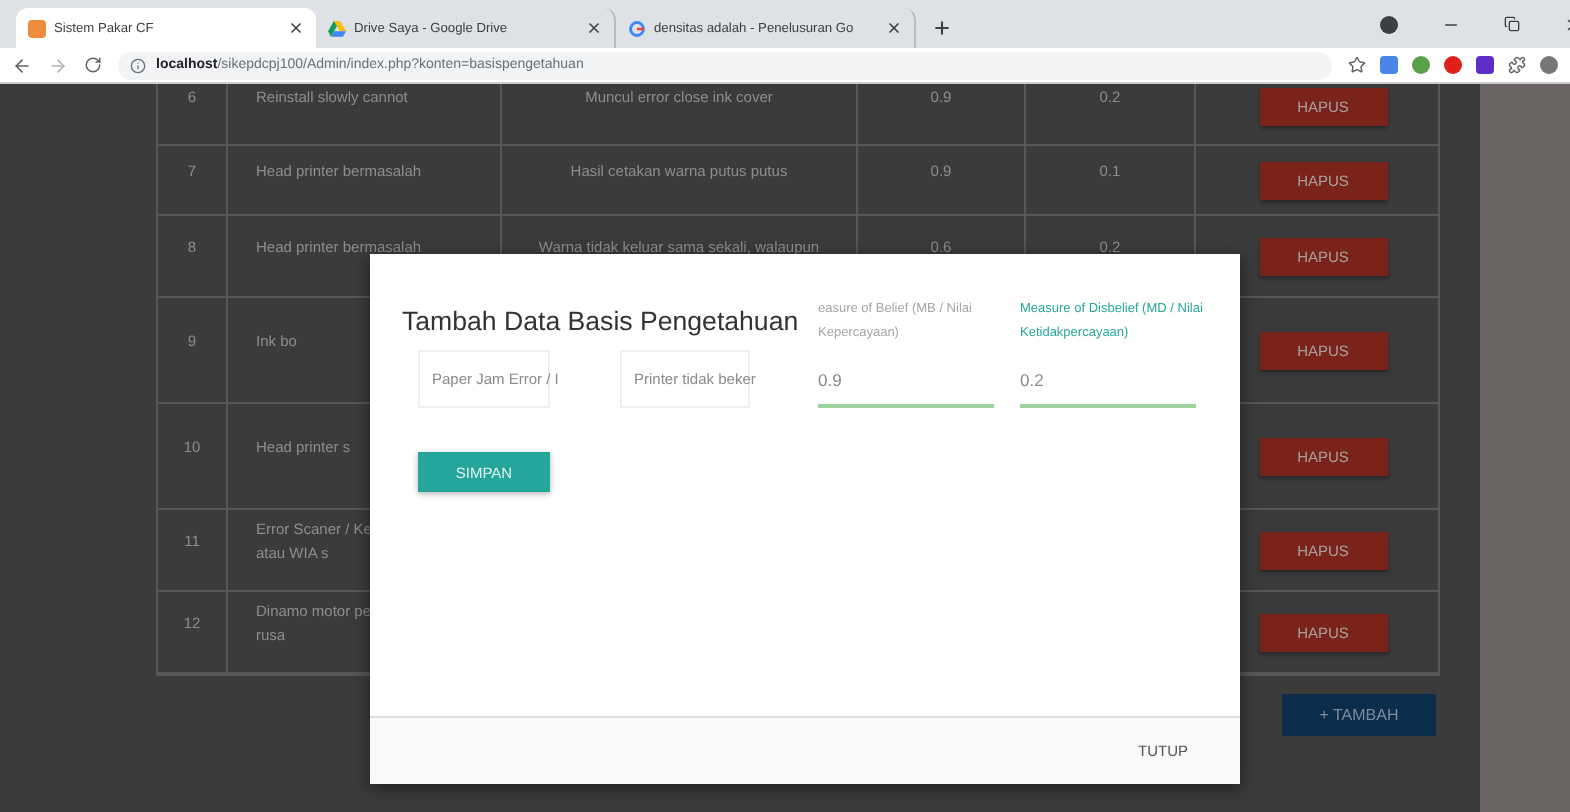 The image size is (1570, 812). I want to click on record-icon, so click(1389, 24).